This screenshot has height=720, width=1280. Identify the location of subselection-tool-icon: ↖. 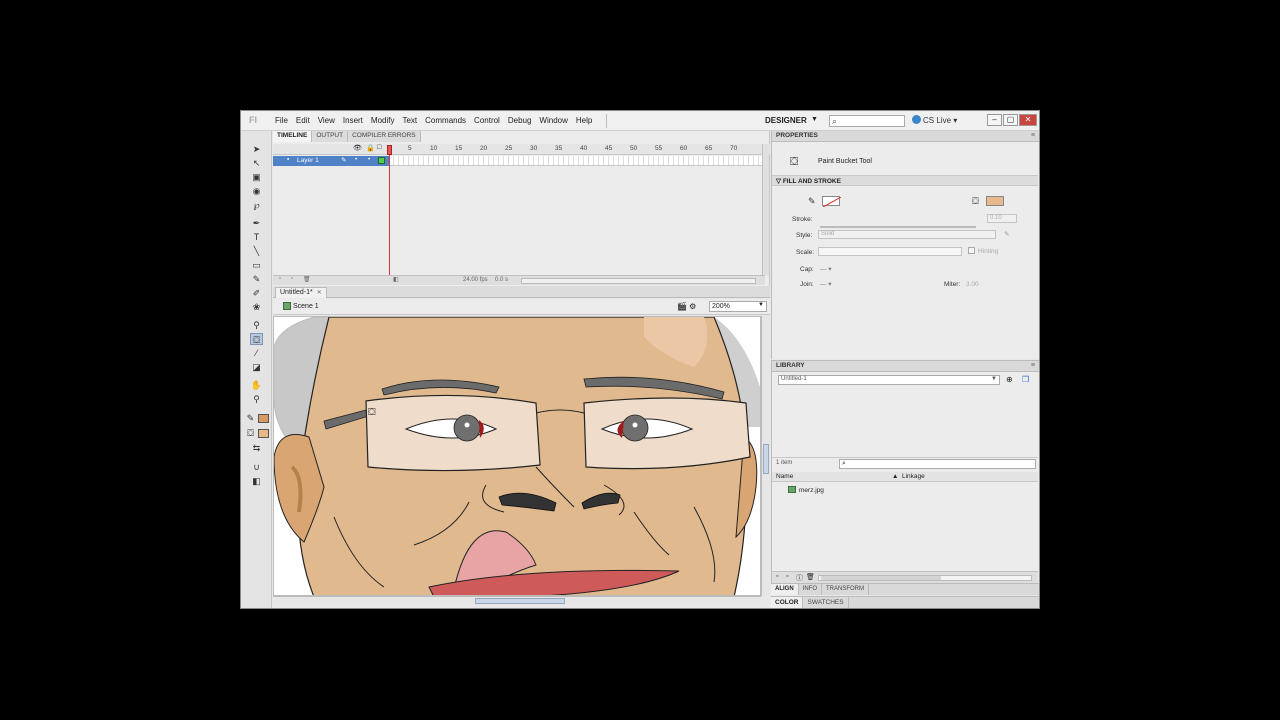
(256, 163).